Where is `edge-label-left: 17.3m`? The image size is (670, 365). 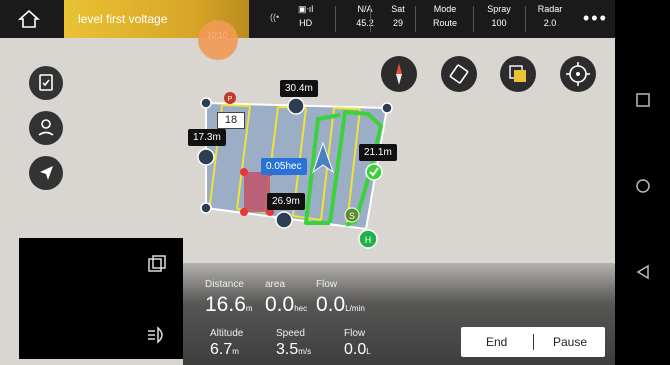 edge-label-left: 17.3m is located at coordinates (207, 137).